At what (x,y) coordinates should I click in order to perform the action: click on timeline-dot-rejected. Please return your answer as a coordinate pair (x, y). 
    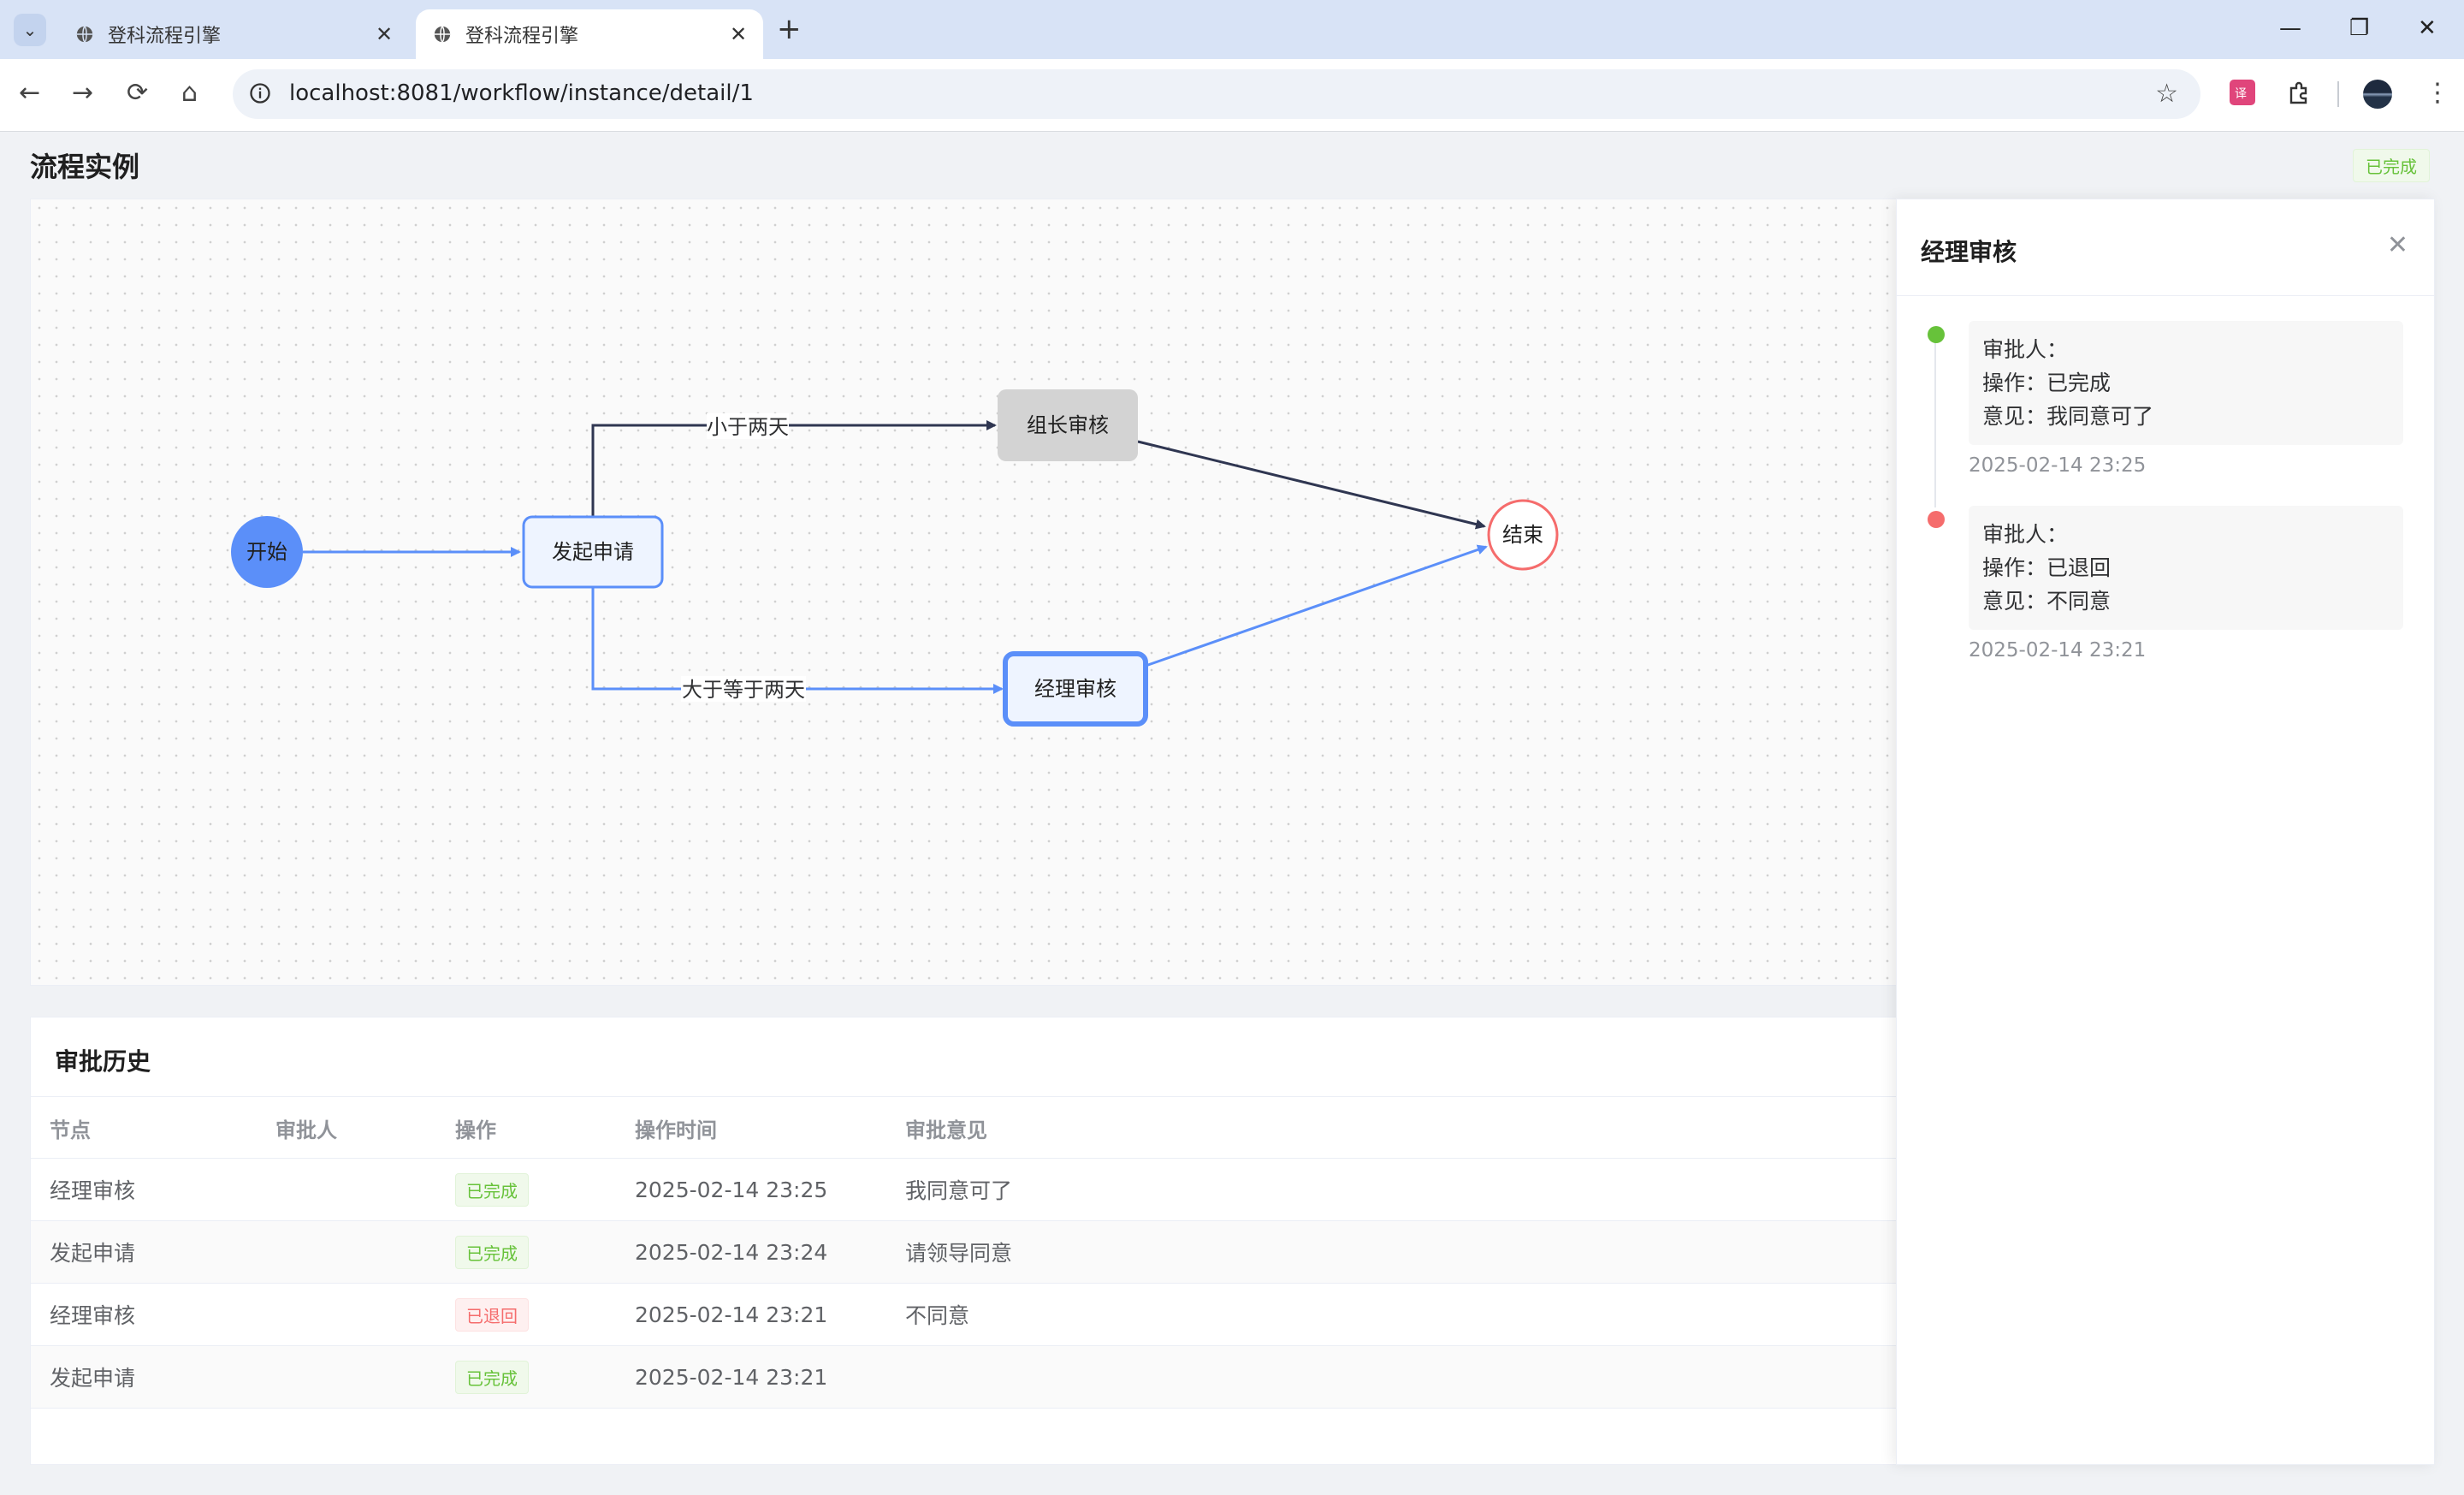
    Looking at the image, I should click on (1936, 519).